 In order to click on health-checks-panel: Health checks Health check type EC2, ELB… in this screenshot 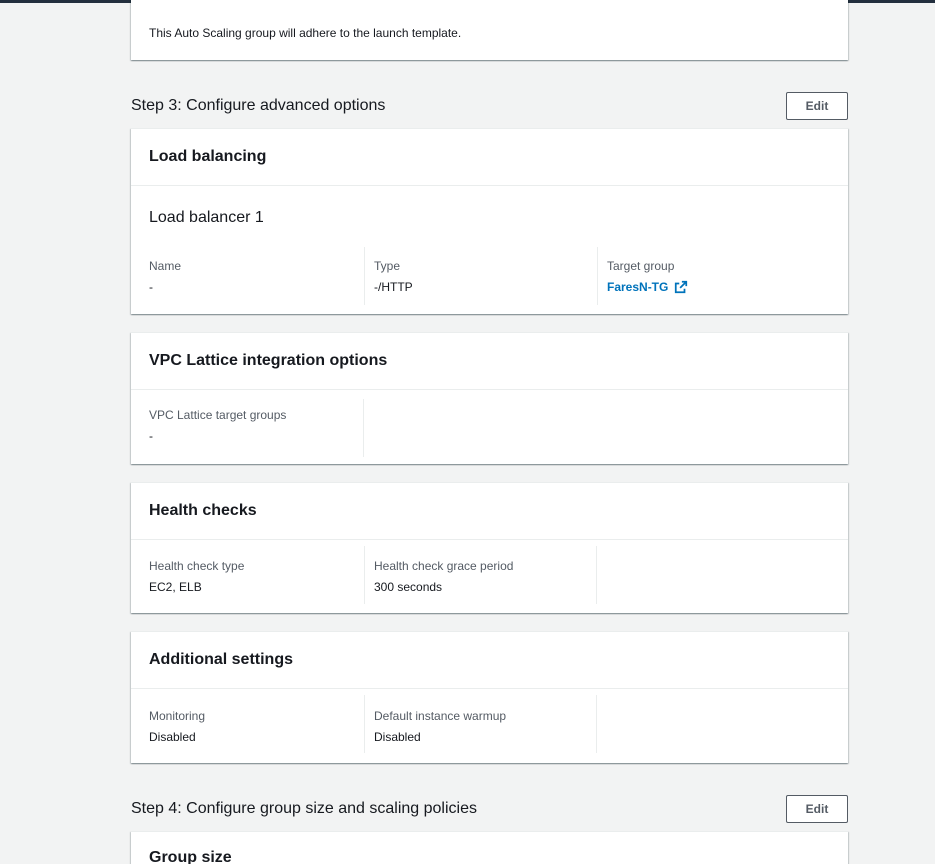, I will do `click(489, 547)`.